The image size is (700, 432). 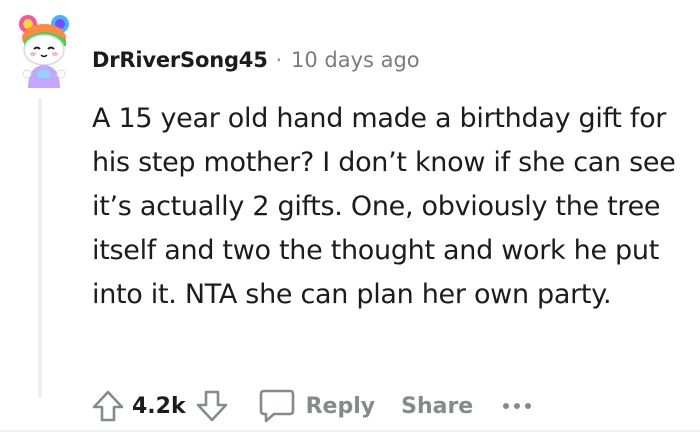 I want to click on timestamp: 10 days ago, so click(x=355, y=60).